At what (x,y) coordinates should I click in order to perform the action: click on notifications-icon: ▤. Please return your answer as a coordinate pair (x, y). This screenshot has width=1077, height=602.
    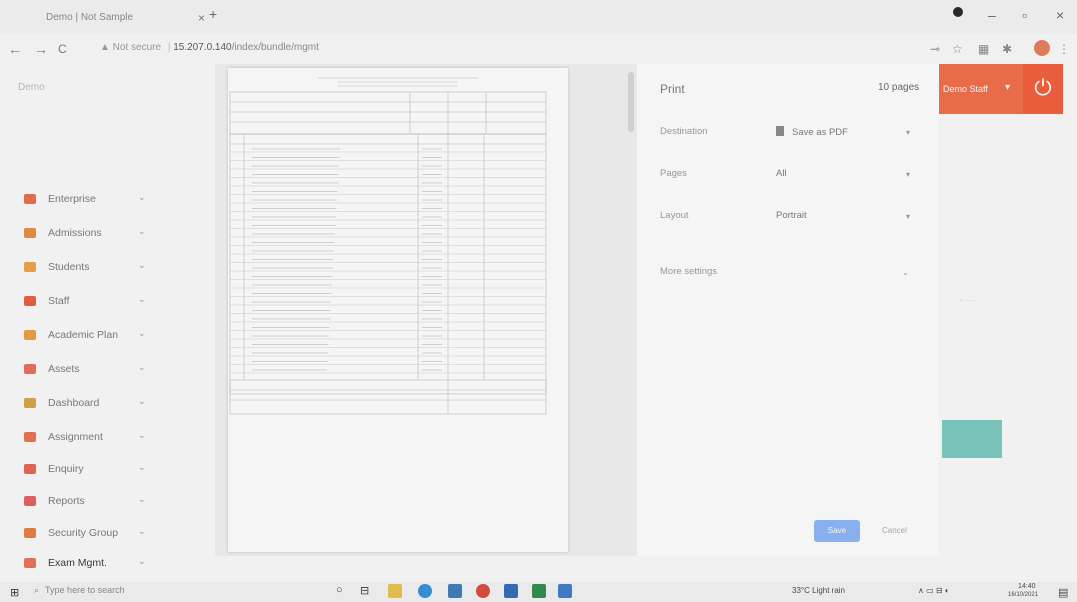
    Looking at the image, I should click on (1063, 592).